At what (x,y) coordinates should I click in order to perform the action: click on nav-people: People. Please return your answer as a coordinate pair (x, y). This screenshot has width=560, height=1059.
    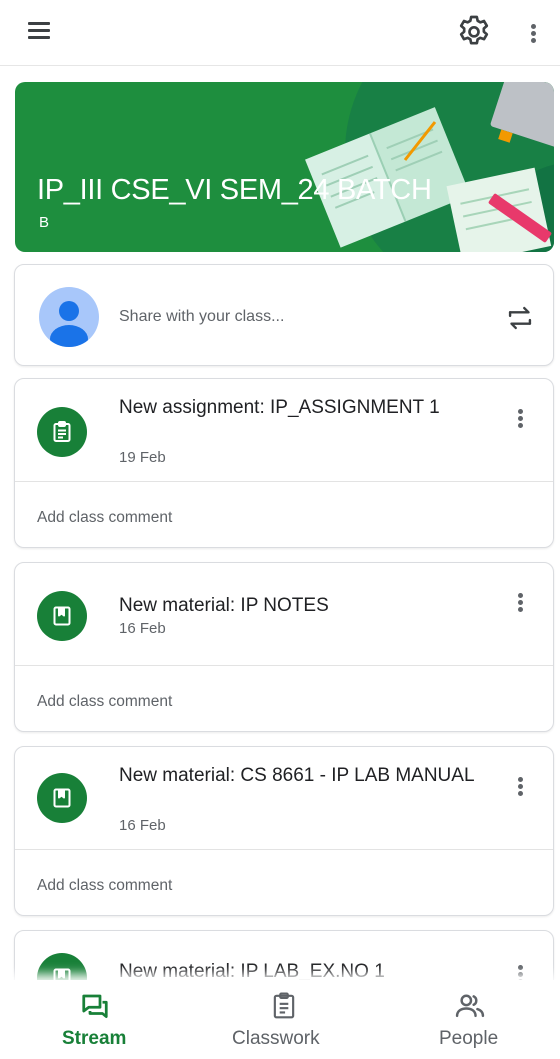
    Looking at the image, I should click on (475, 1019).